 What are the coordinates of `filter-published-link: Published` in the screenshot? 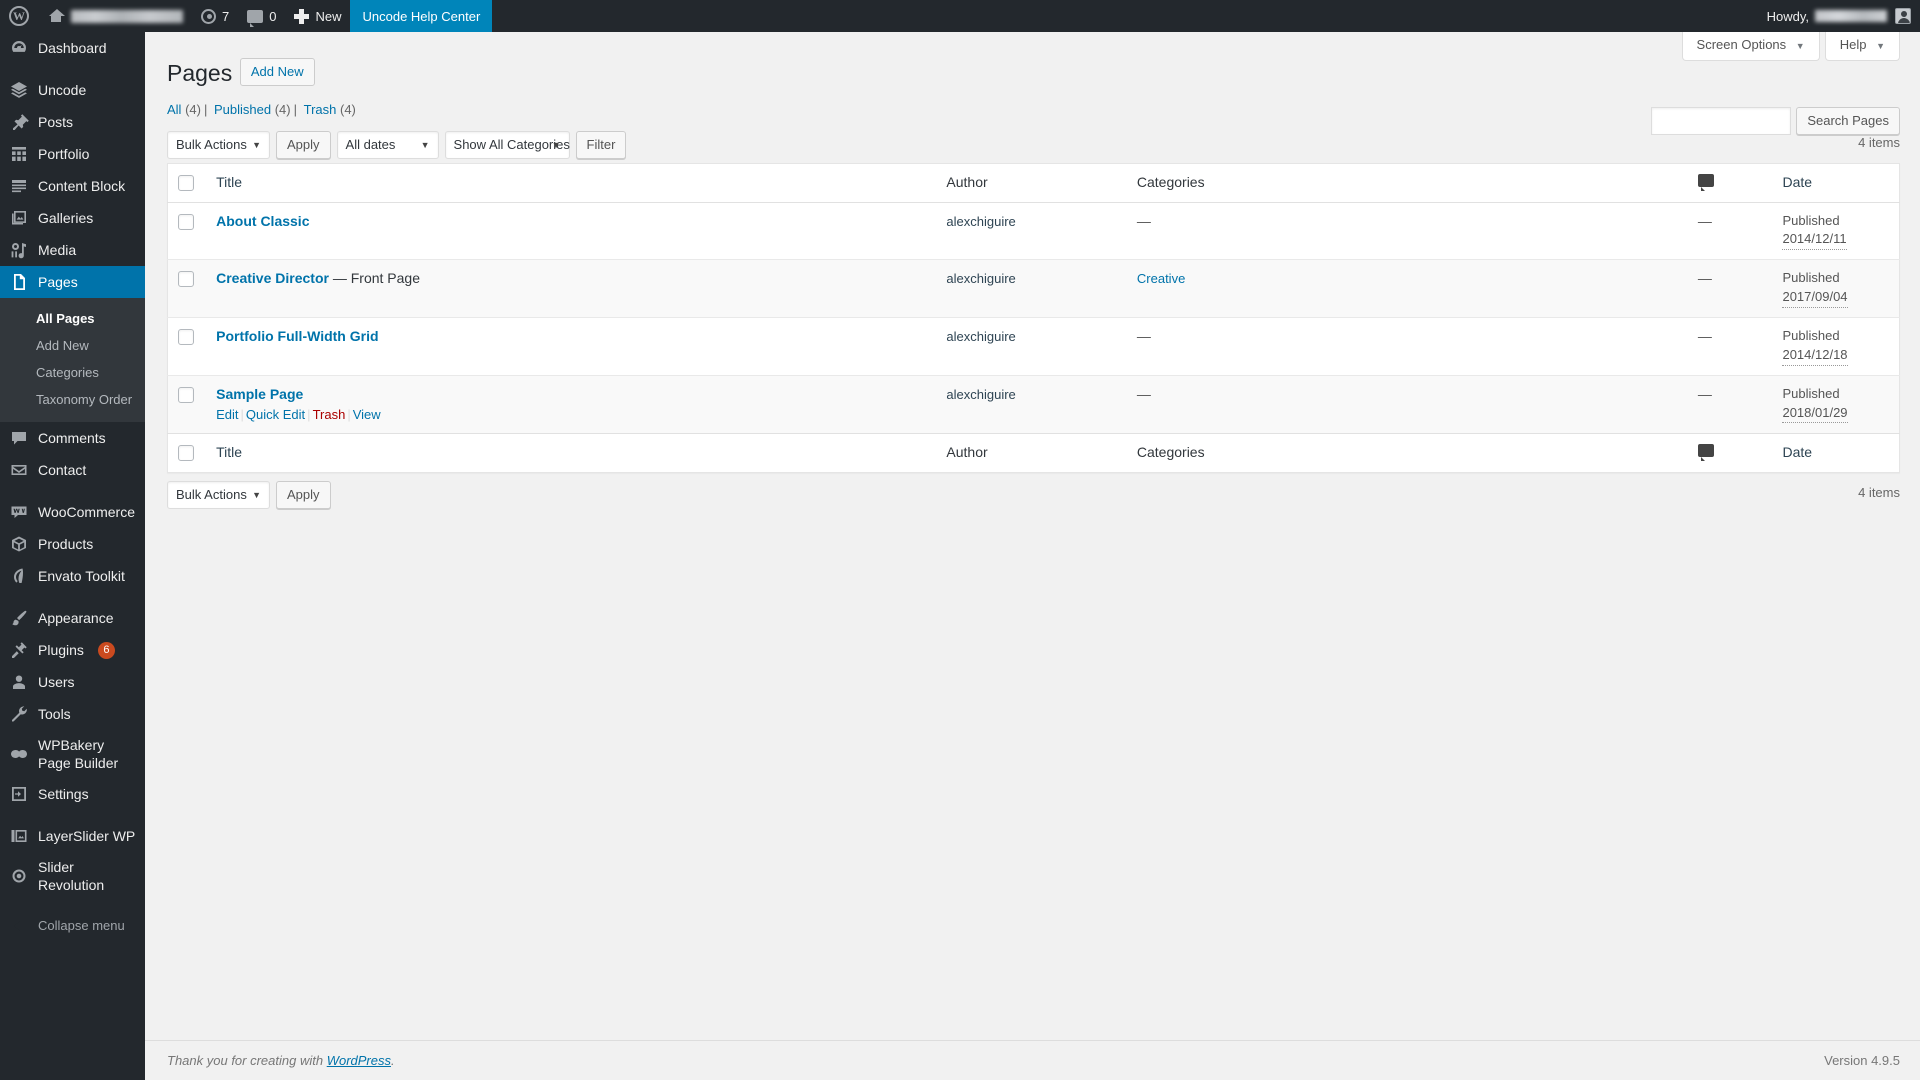 It's located at (242, 109).